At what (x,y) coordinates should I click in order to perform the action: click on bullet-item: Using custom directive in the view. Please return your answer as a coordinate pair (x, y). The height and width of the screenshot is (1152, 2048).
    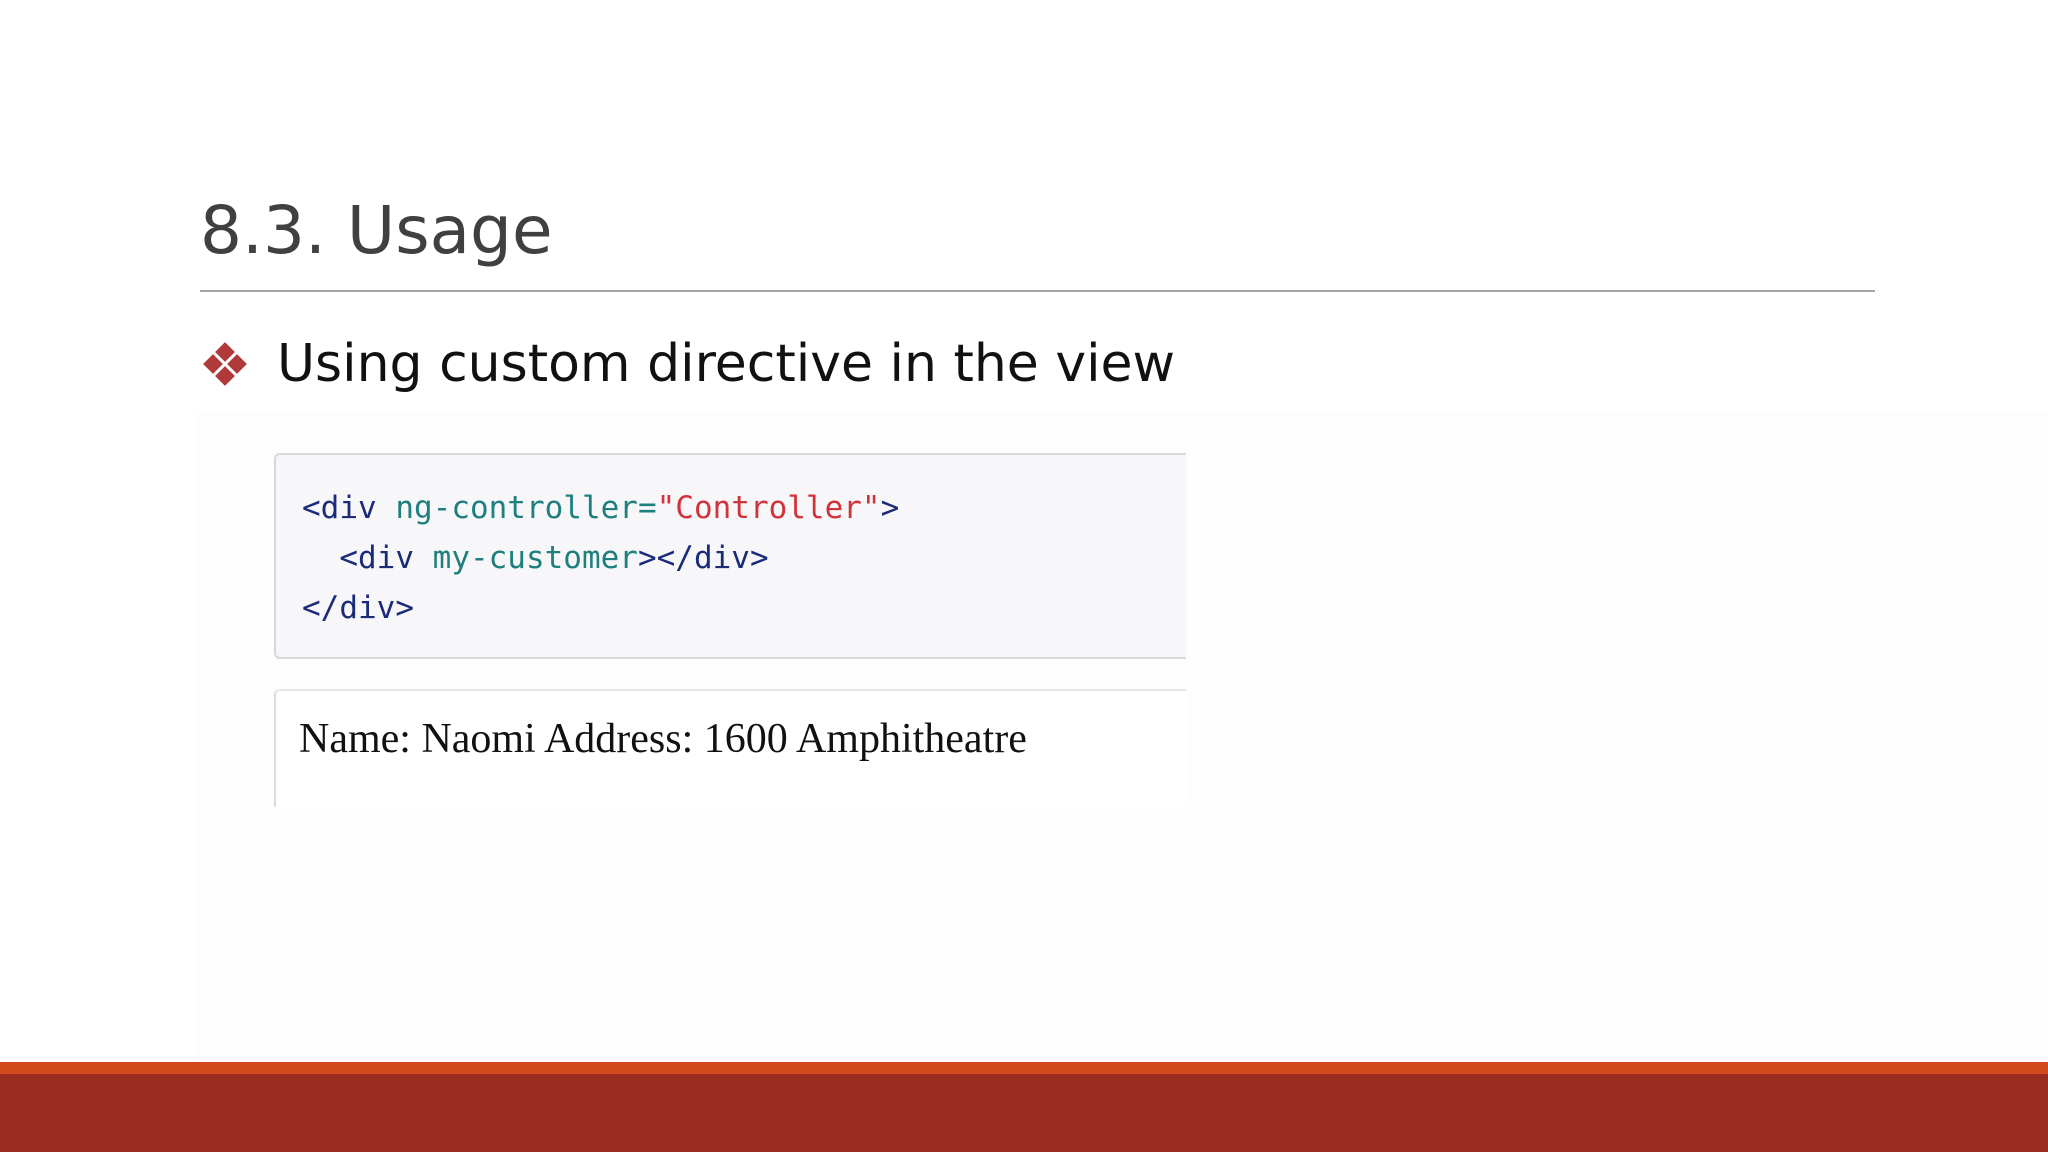
    Looking at the image, I should click on (687, 364).